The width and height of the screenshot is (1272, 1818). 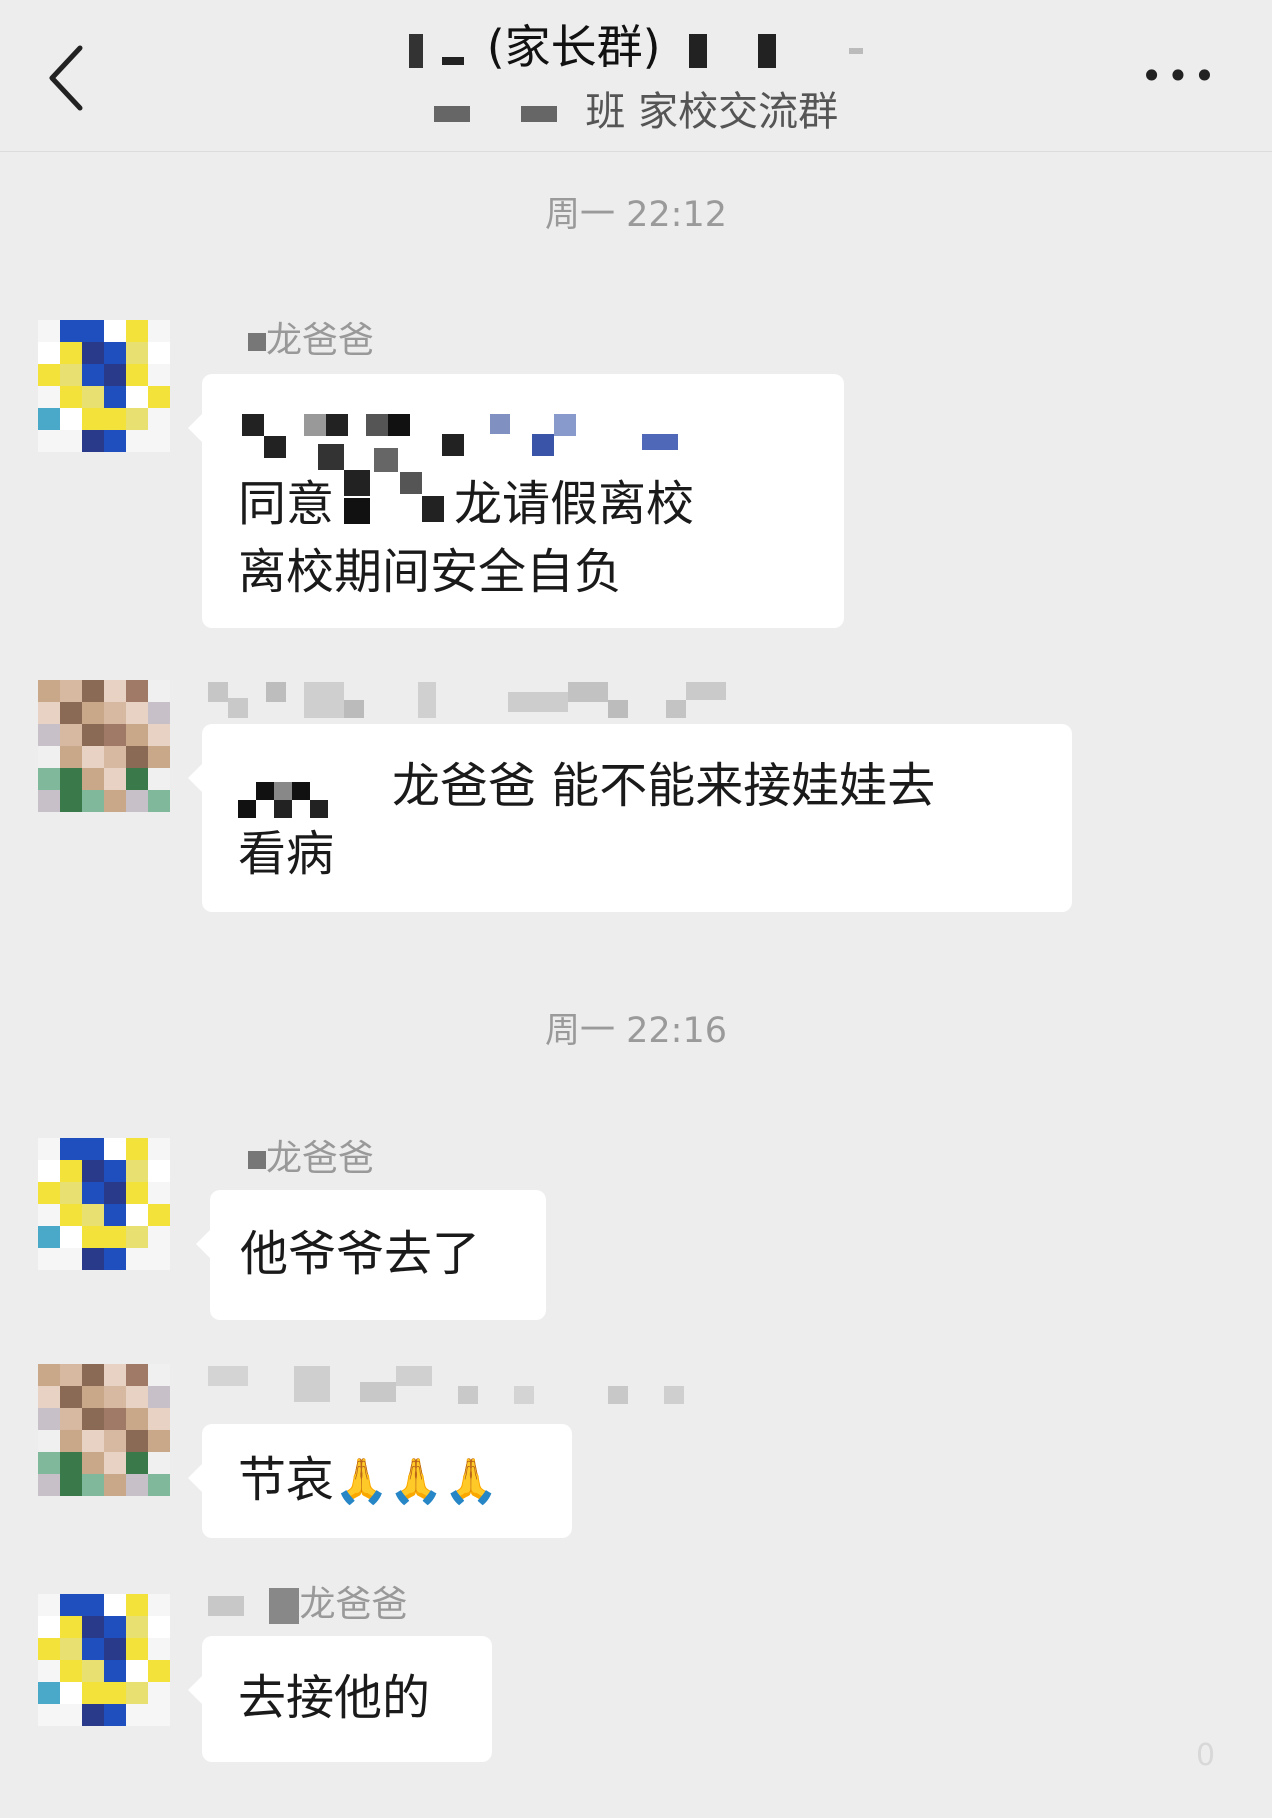 What do you see at coordinates (1180, 76) in the screenshot?
I see `more-options-button: •••` at bounding box center [1180, 76].